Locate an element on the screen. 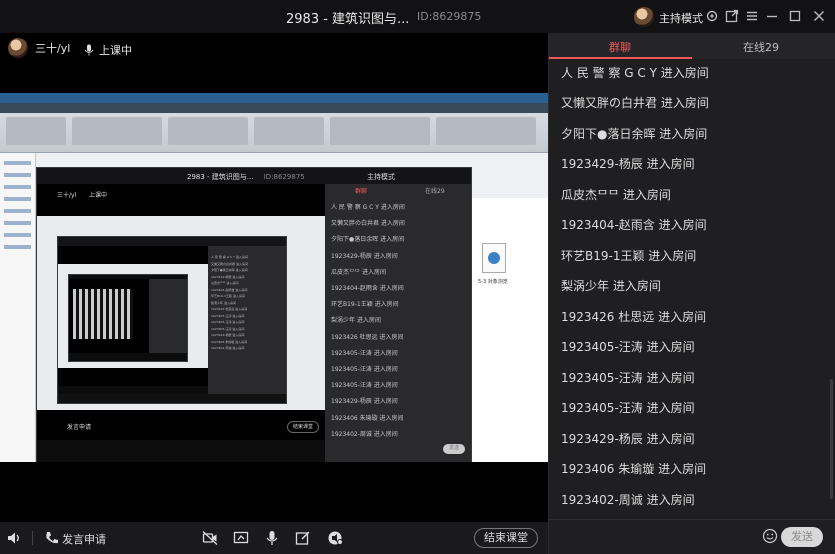 Image resolution: width=835 pixels, height=554 pixels. phone-icon is located at coordinates (52, 538).